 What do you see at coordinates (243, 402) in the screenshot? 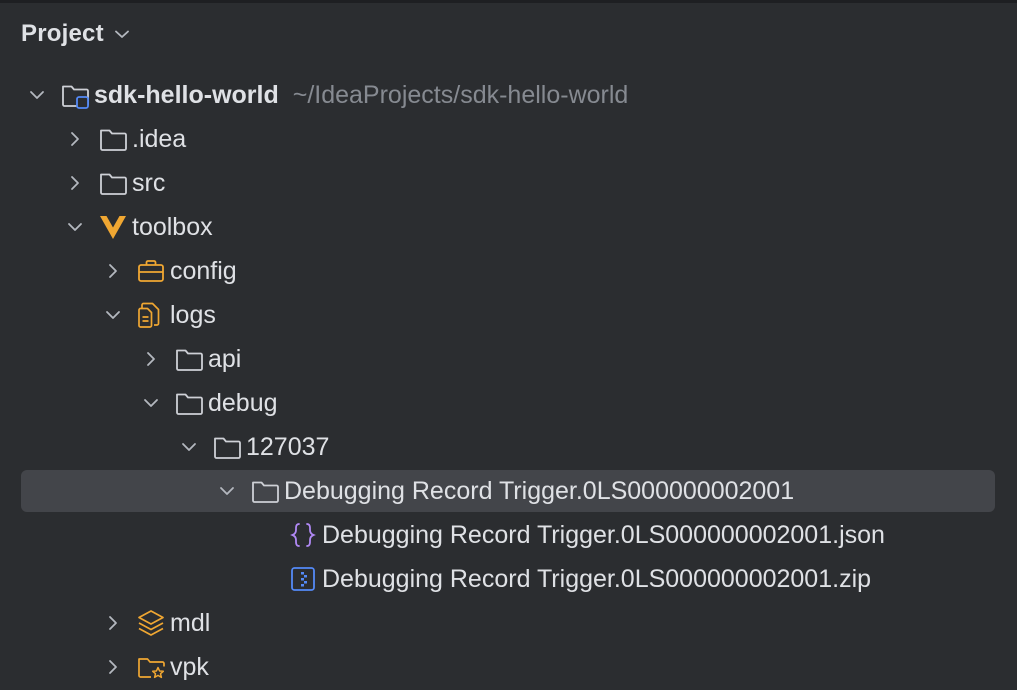
I see `tree-item-label: debug` at bounding box center [243, 402].